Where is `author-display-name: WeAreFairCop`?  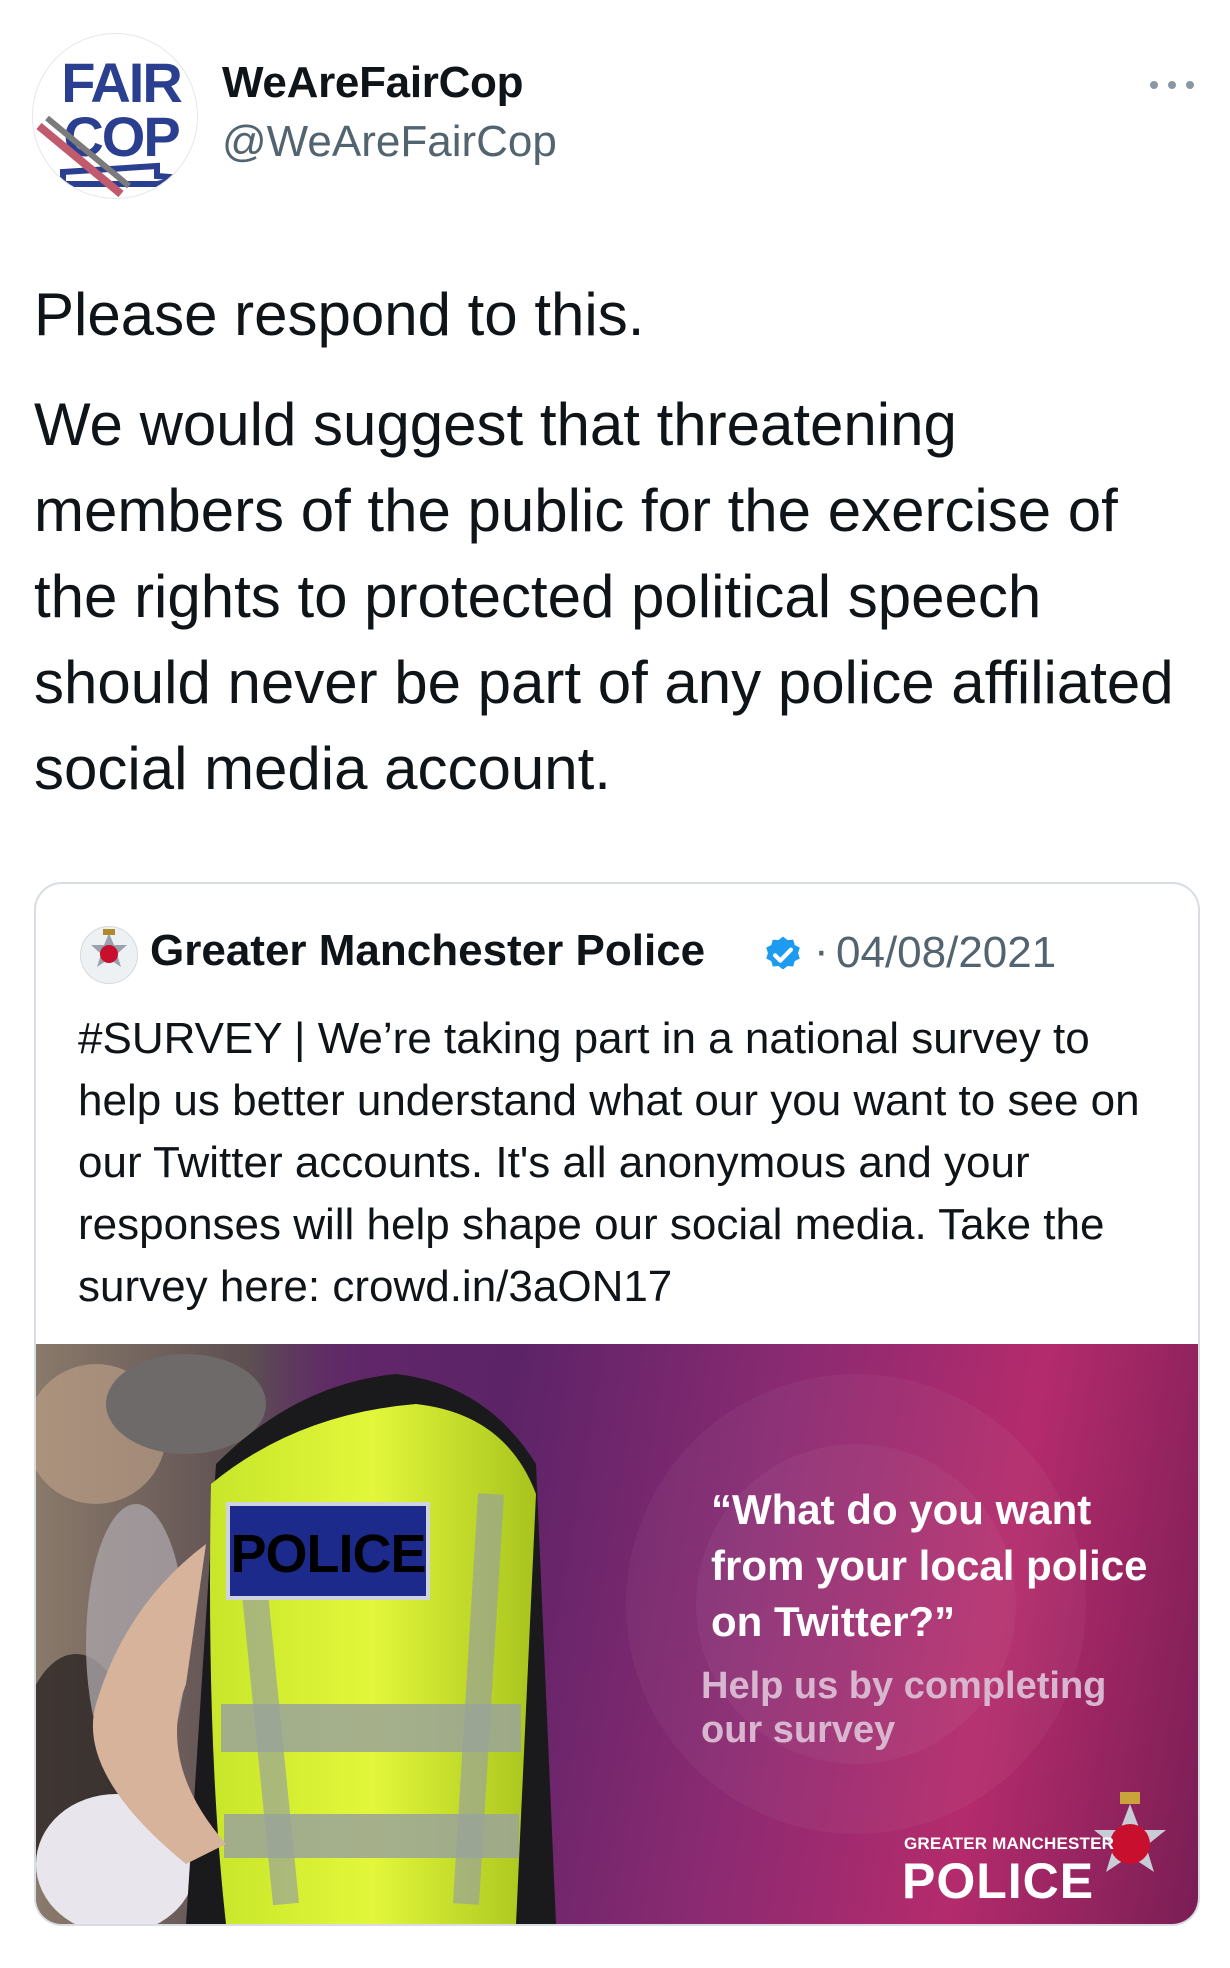
author-display-name: WeAreFairCop is located at coordinates (373, 83).